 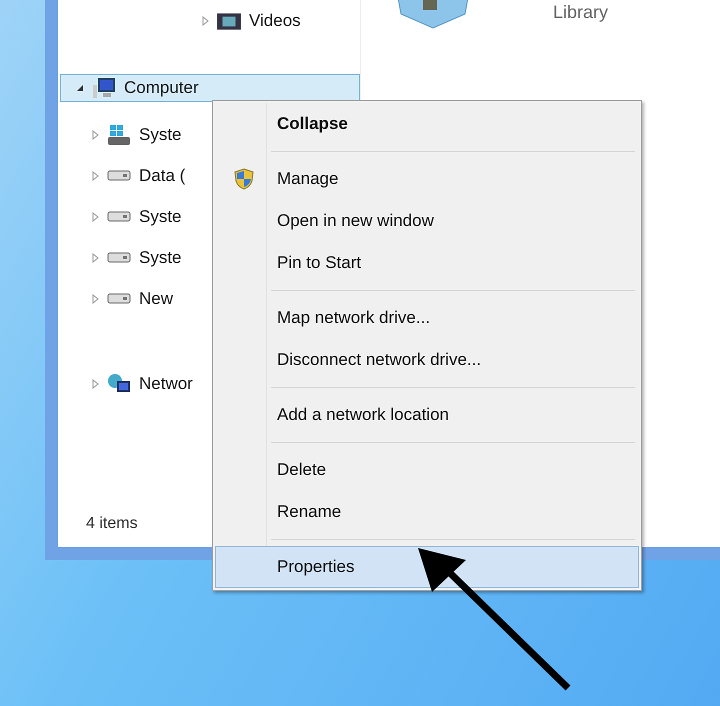 I want to click on menu-item: Collapse, so click(x=427, y=124).